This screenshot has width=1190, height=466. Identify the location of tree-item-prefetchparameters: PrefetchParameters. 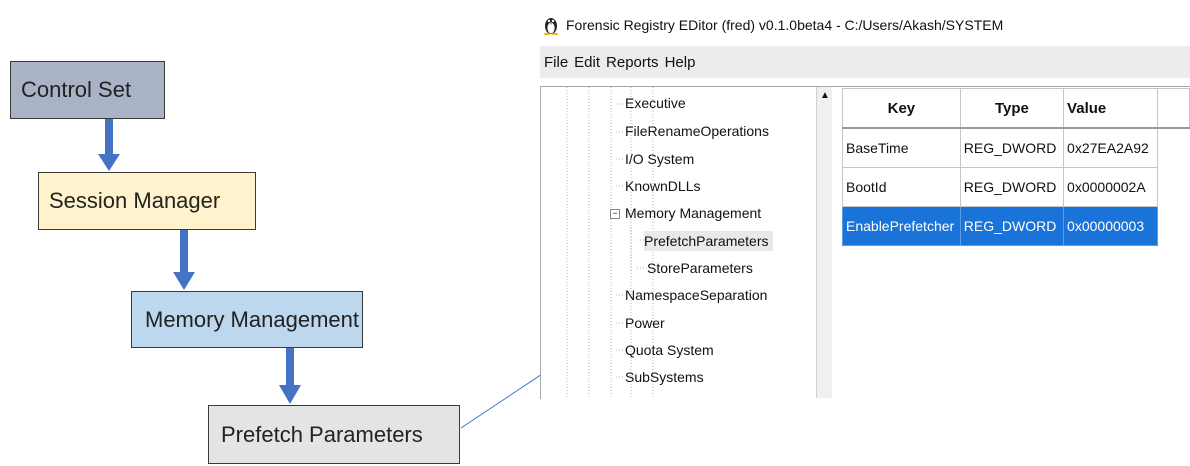
(708, 241).